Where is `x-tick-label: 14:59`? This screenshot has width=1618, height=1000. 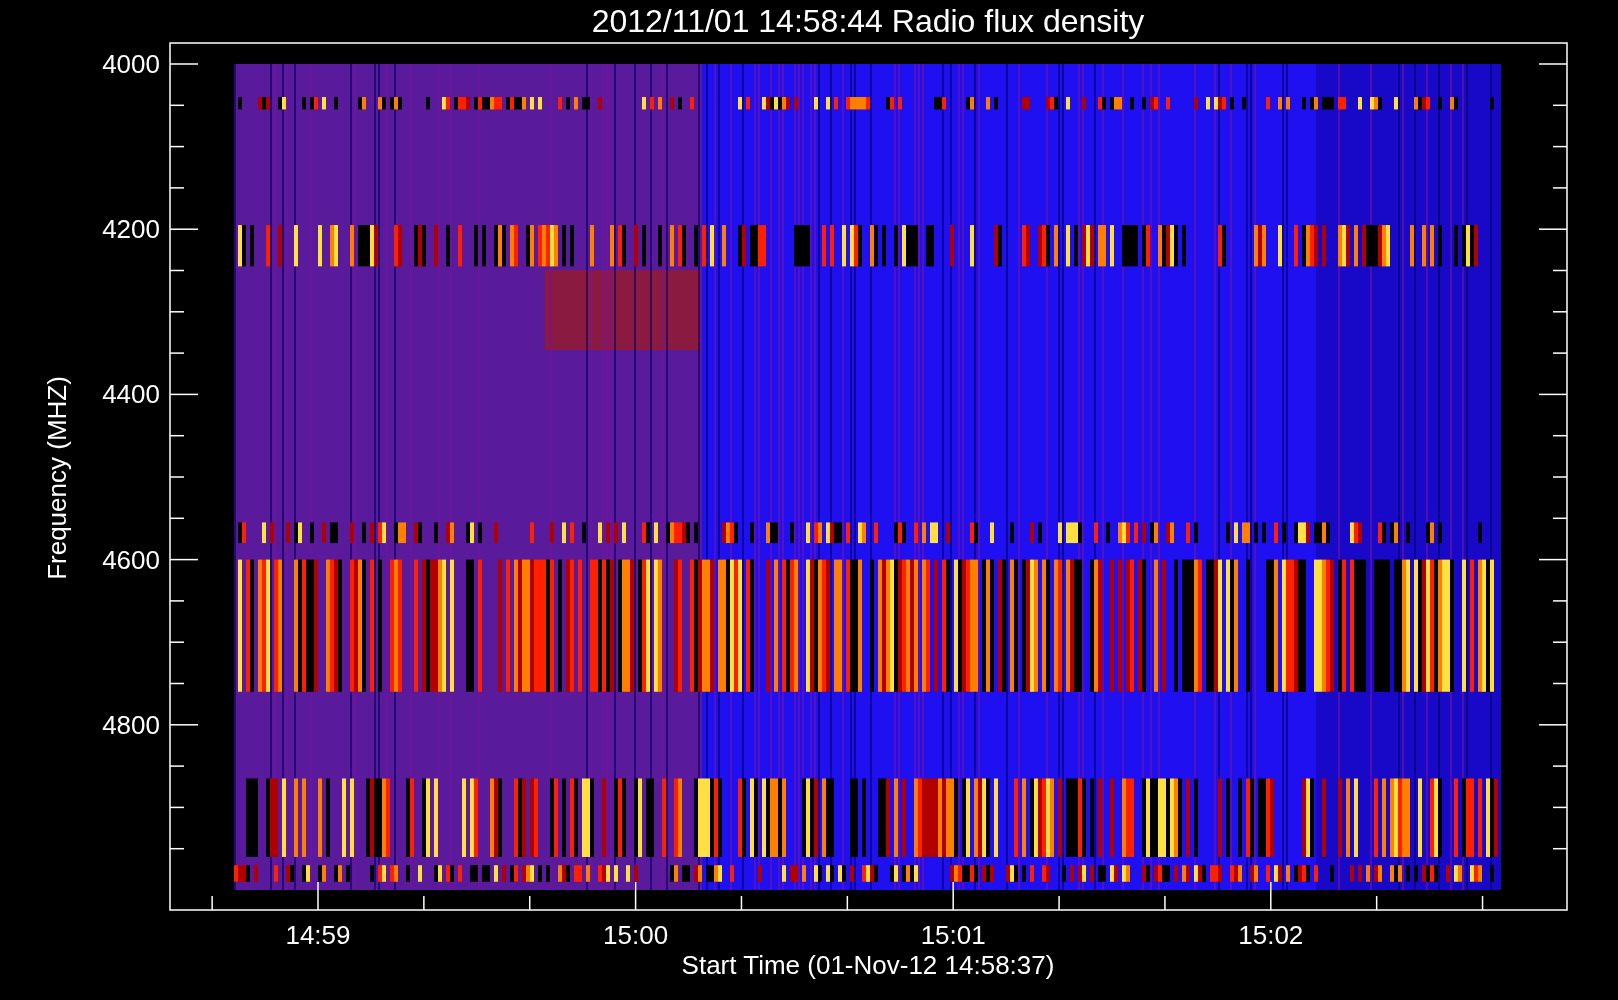
x-tick-label: 14:59 is located at coordinates (318, 935).